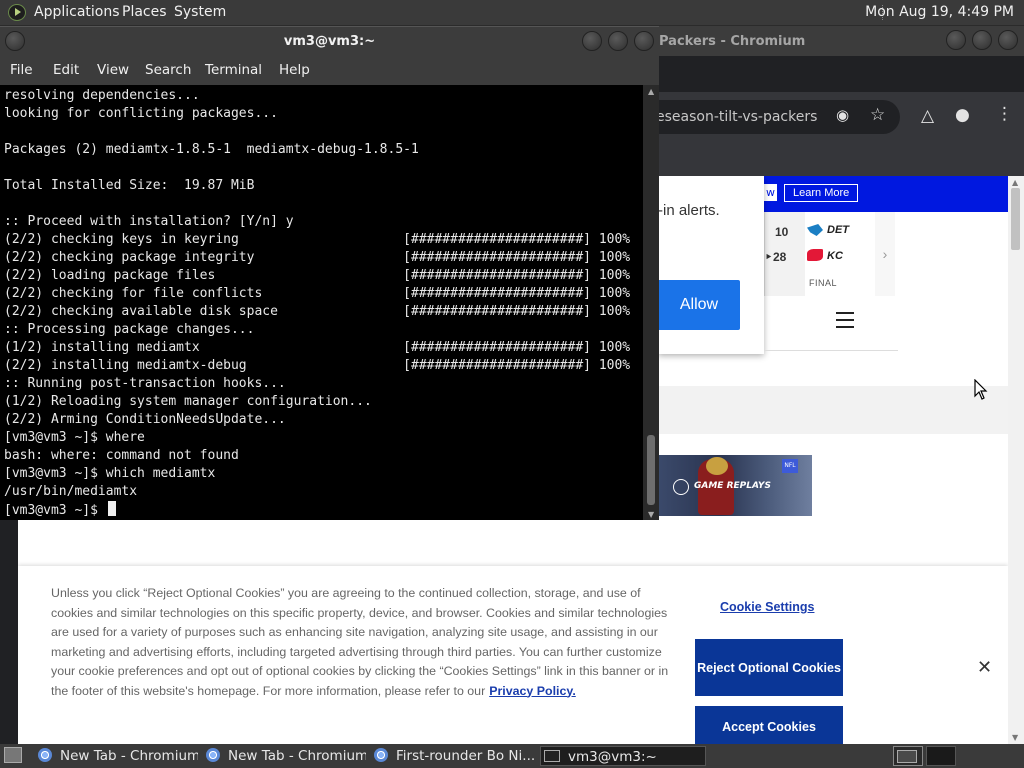  What do you see at coordinates (699, 305) in the screenshot?
I see `allow-notifications-button: Allow` at bounding box center [699, 305].